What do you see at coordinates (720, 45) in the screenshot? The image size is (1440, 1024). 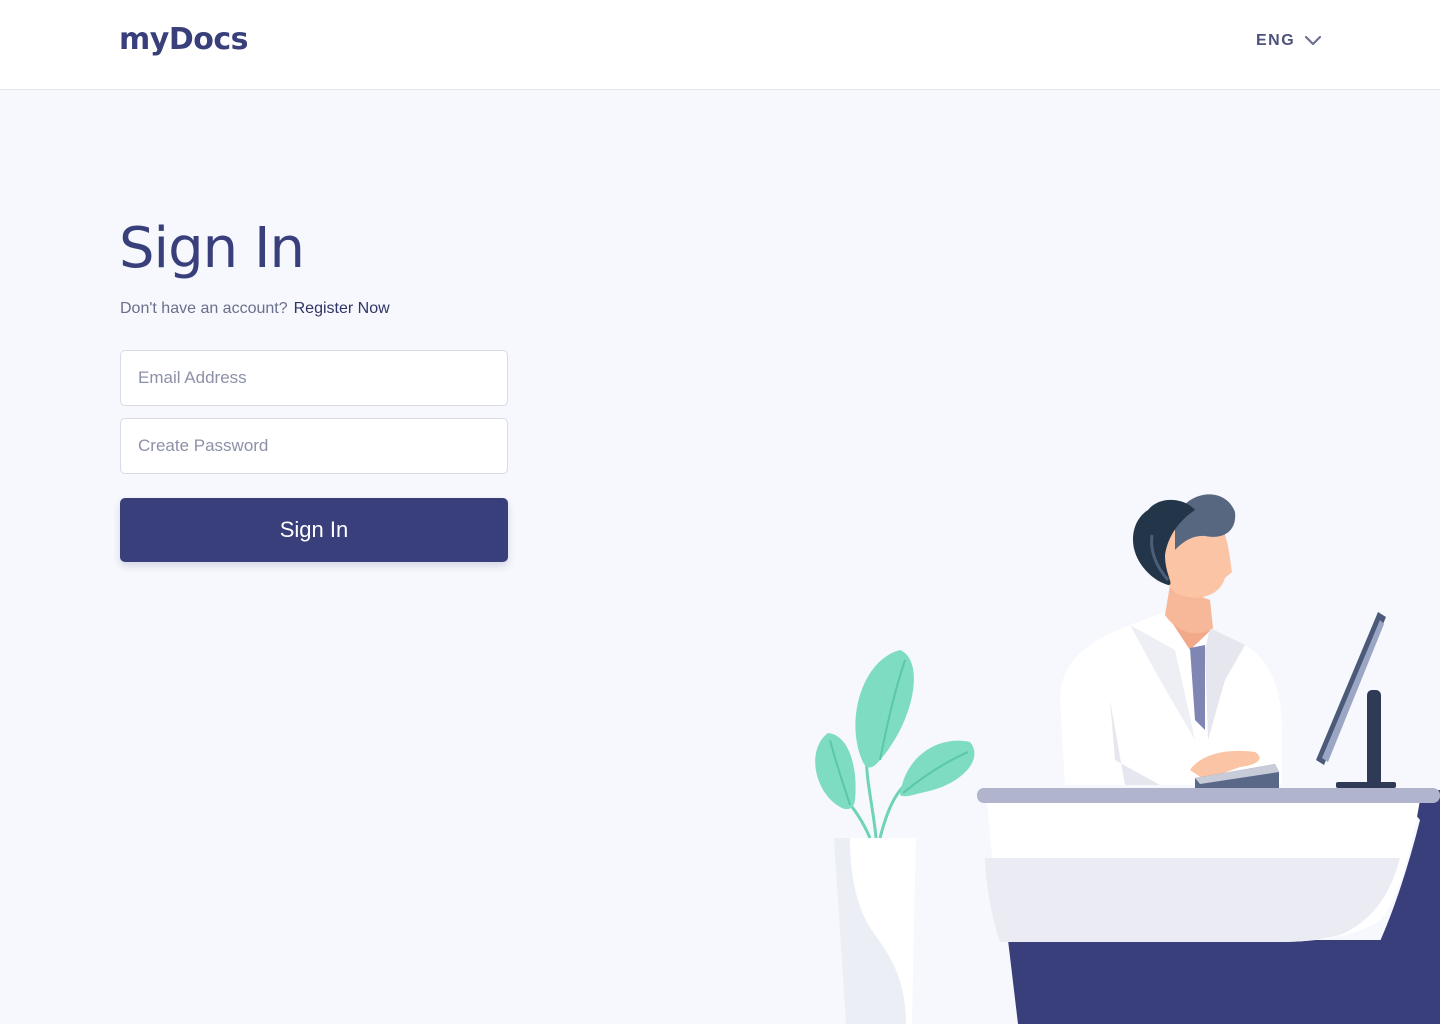 I see `top-header: myDocs ENG` at bounding box center [720, 45].